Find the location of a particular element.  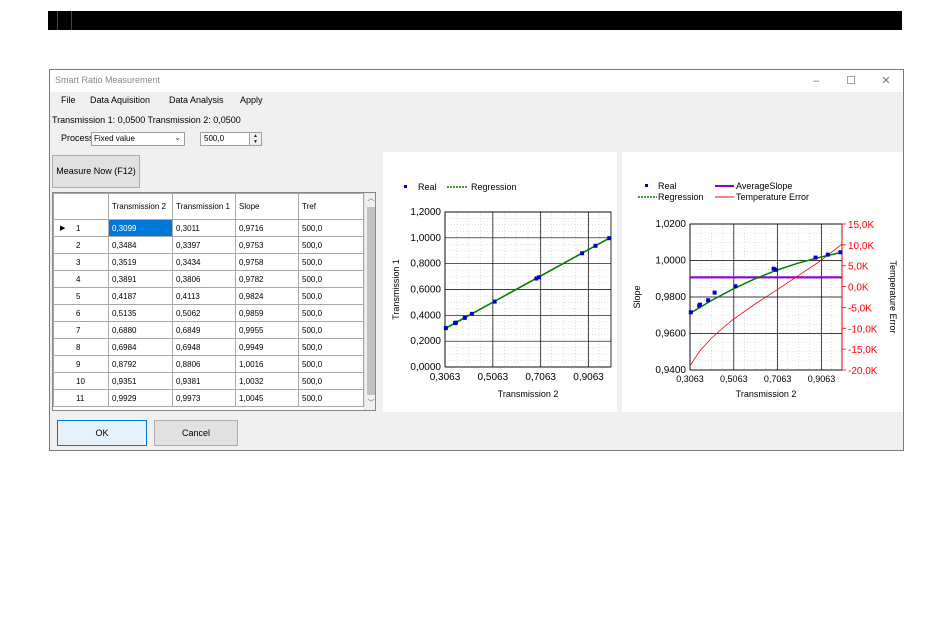

table-row: 11 0,9929 0,9973 1,0045 500,0 is located at coordinates (208, 398).